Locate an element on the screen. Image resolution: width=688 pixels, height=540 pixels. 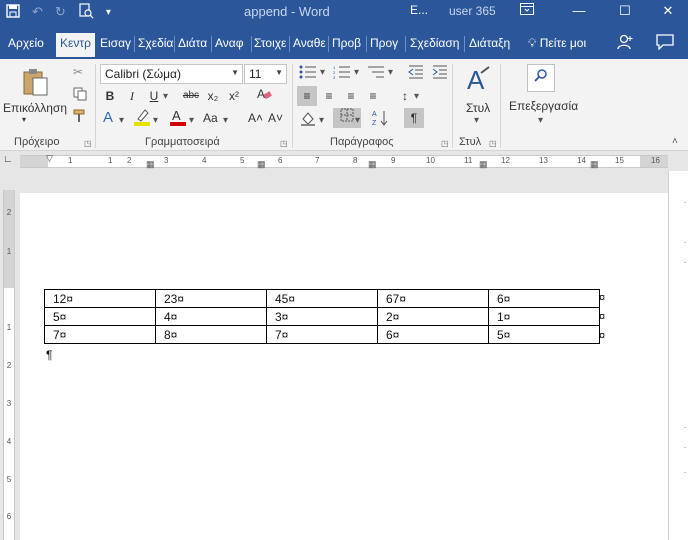
paragraph-launcher-icon: ◳ is located at coordinates (445, 143).